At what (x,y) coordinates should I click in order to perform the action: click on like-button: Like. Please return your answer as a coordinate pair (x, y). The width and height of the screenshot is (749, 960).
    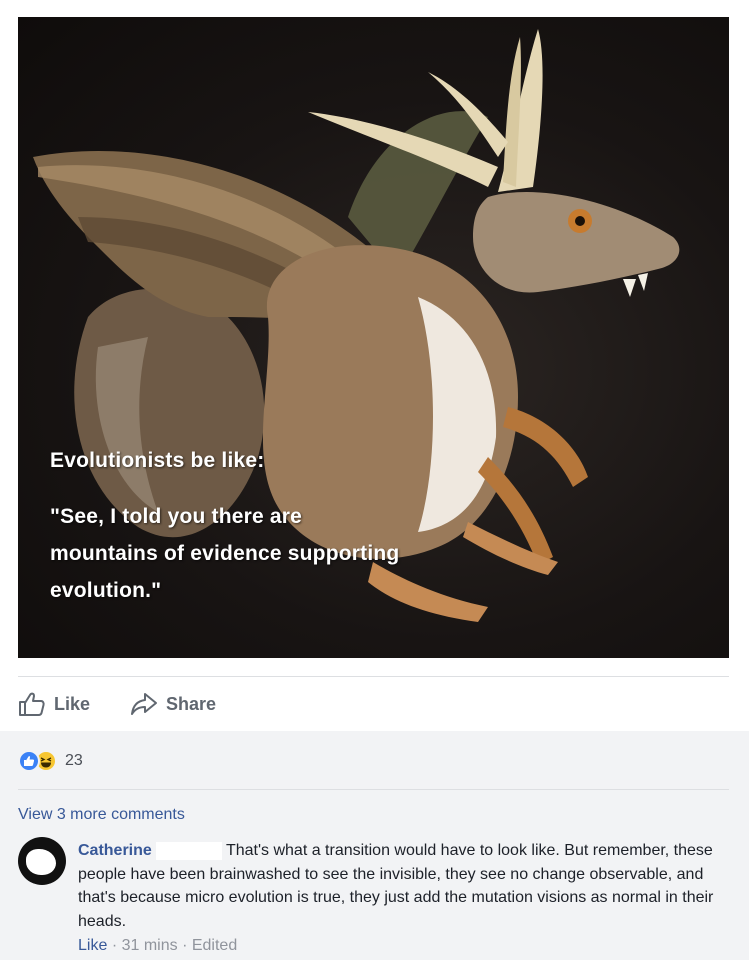
    Looking at the image, I should click on (54, 704).